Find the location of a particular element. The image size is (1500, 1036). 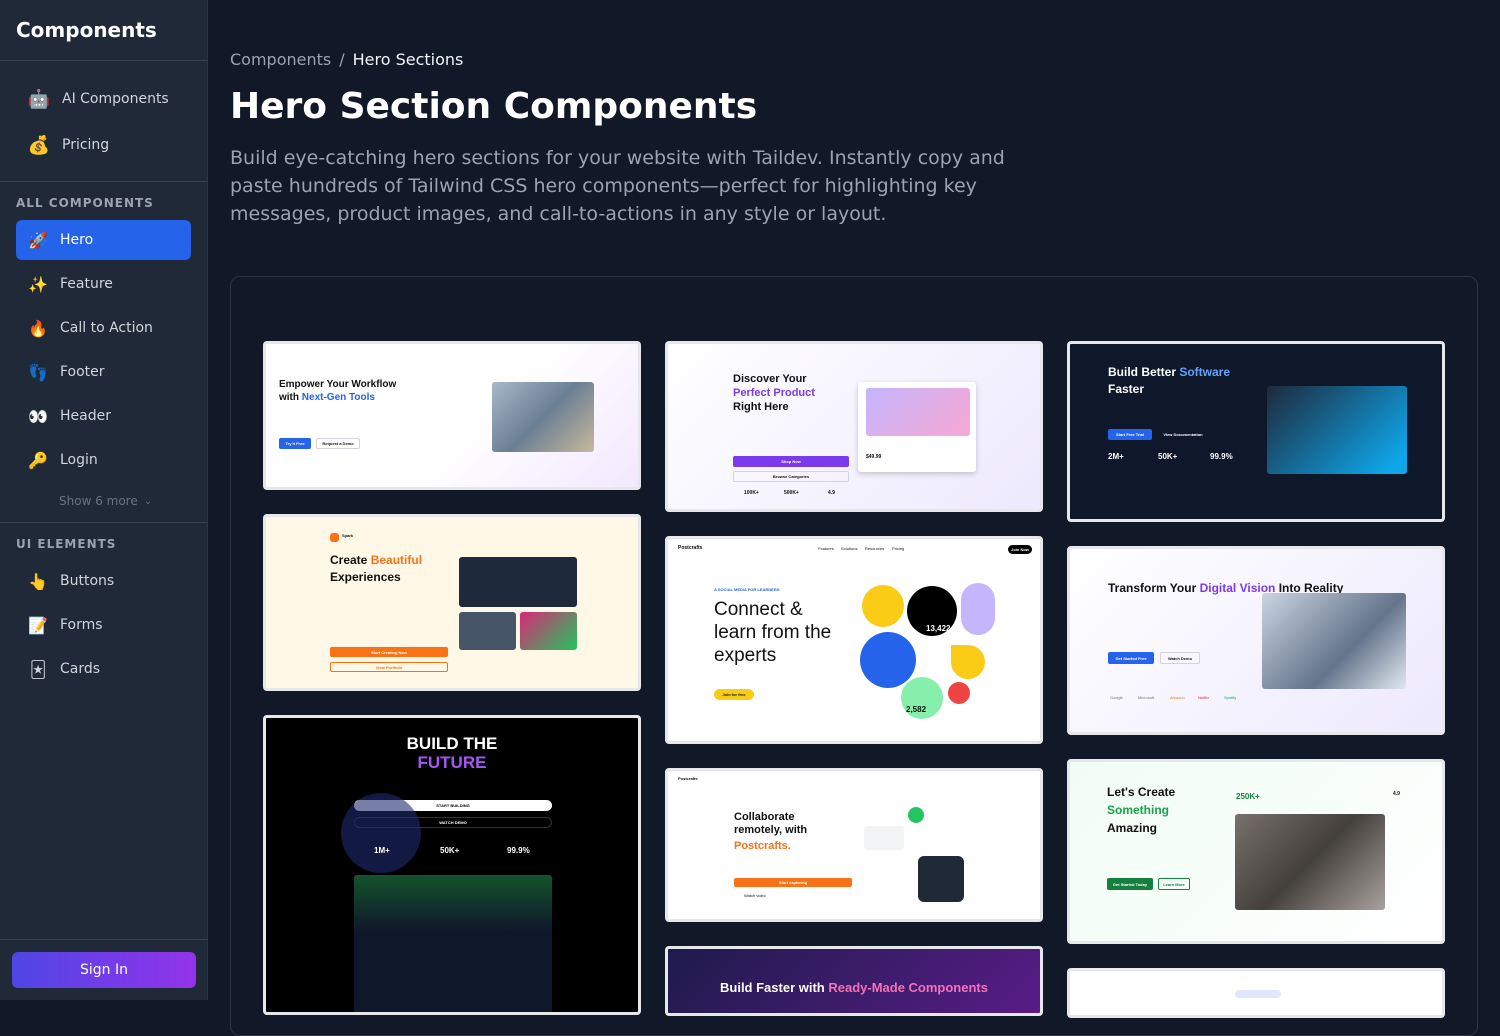

card-title-highlight: Ready-Made Components is located at coordinates (908, 987).